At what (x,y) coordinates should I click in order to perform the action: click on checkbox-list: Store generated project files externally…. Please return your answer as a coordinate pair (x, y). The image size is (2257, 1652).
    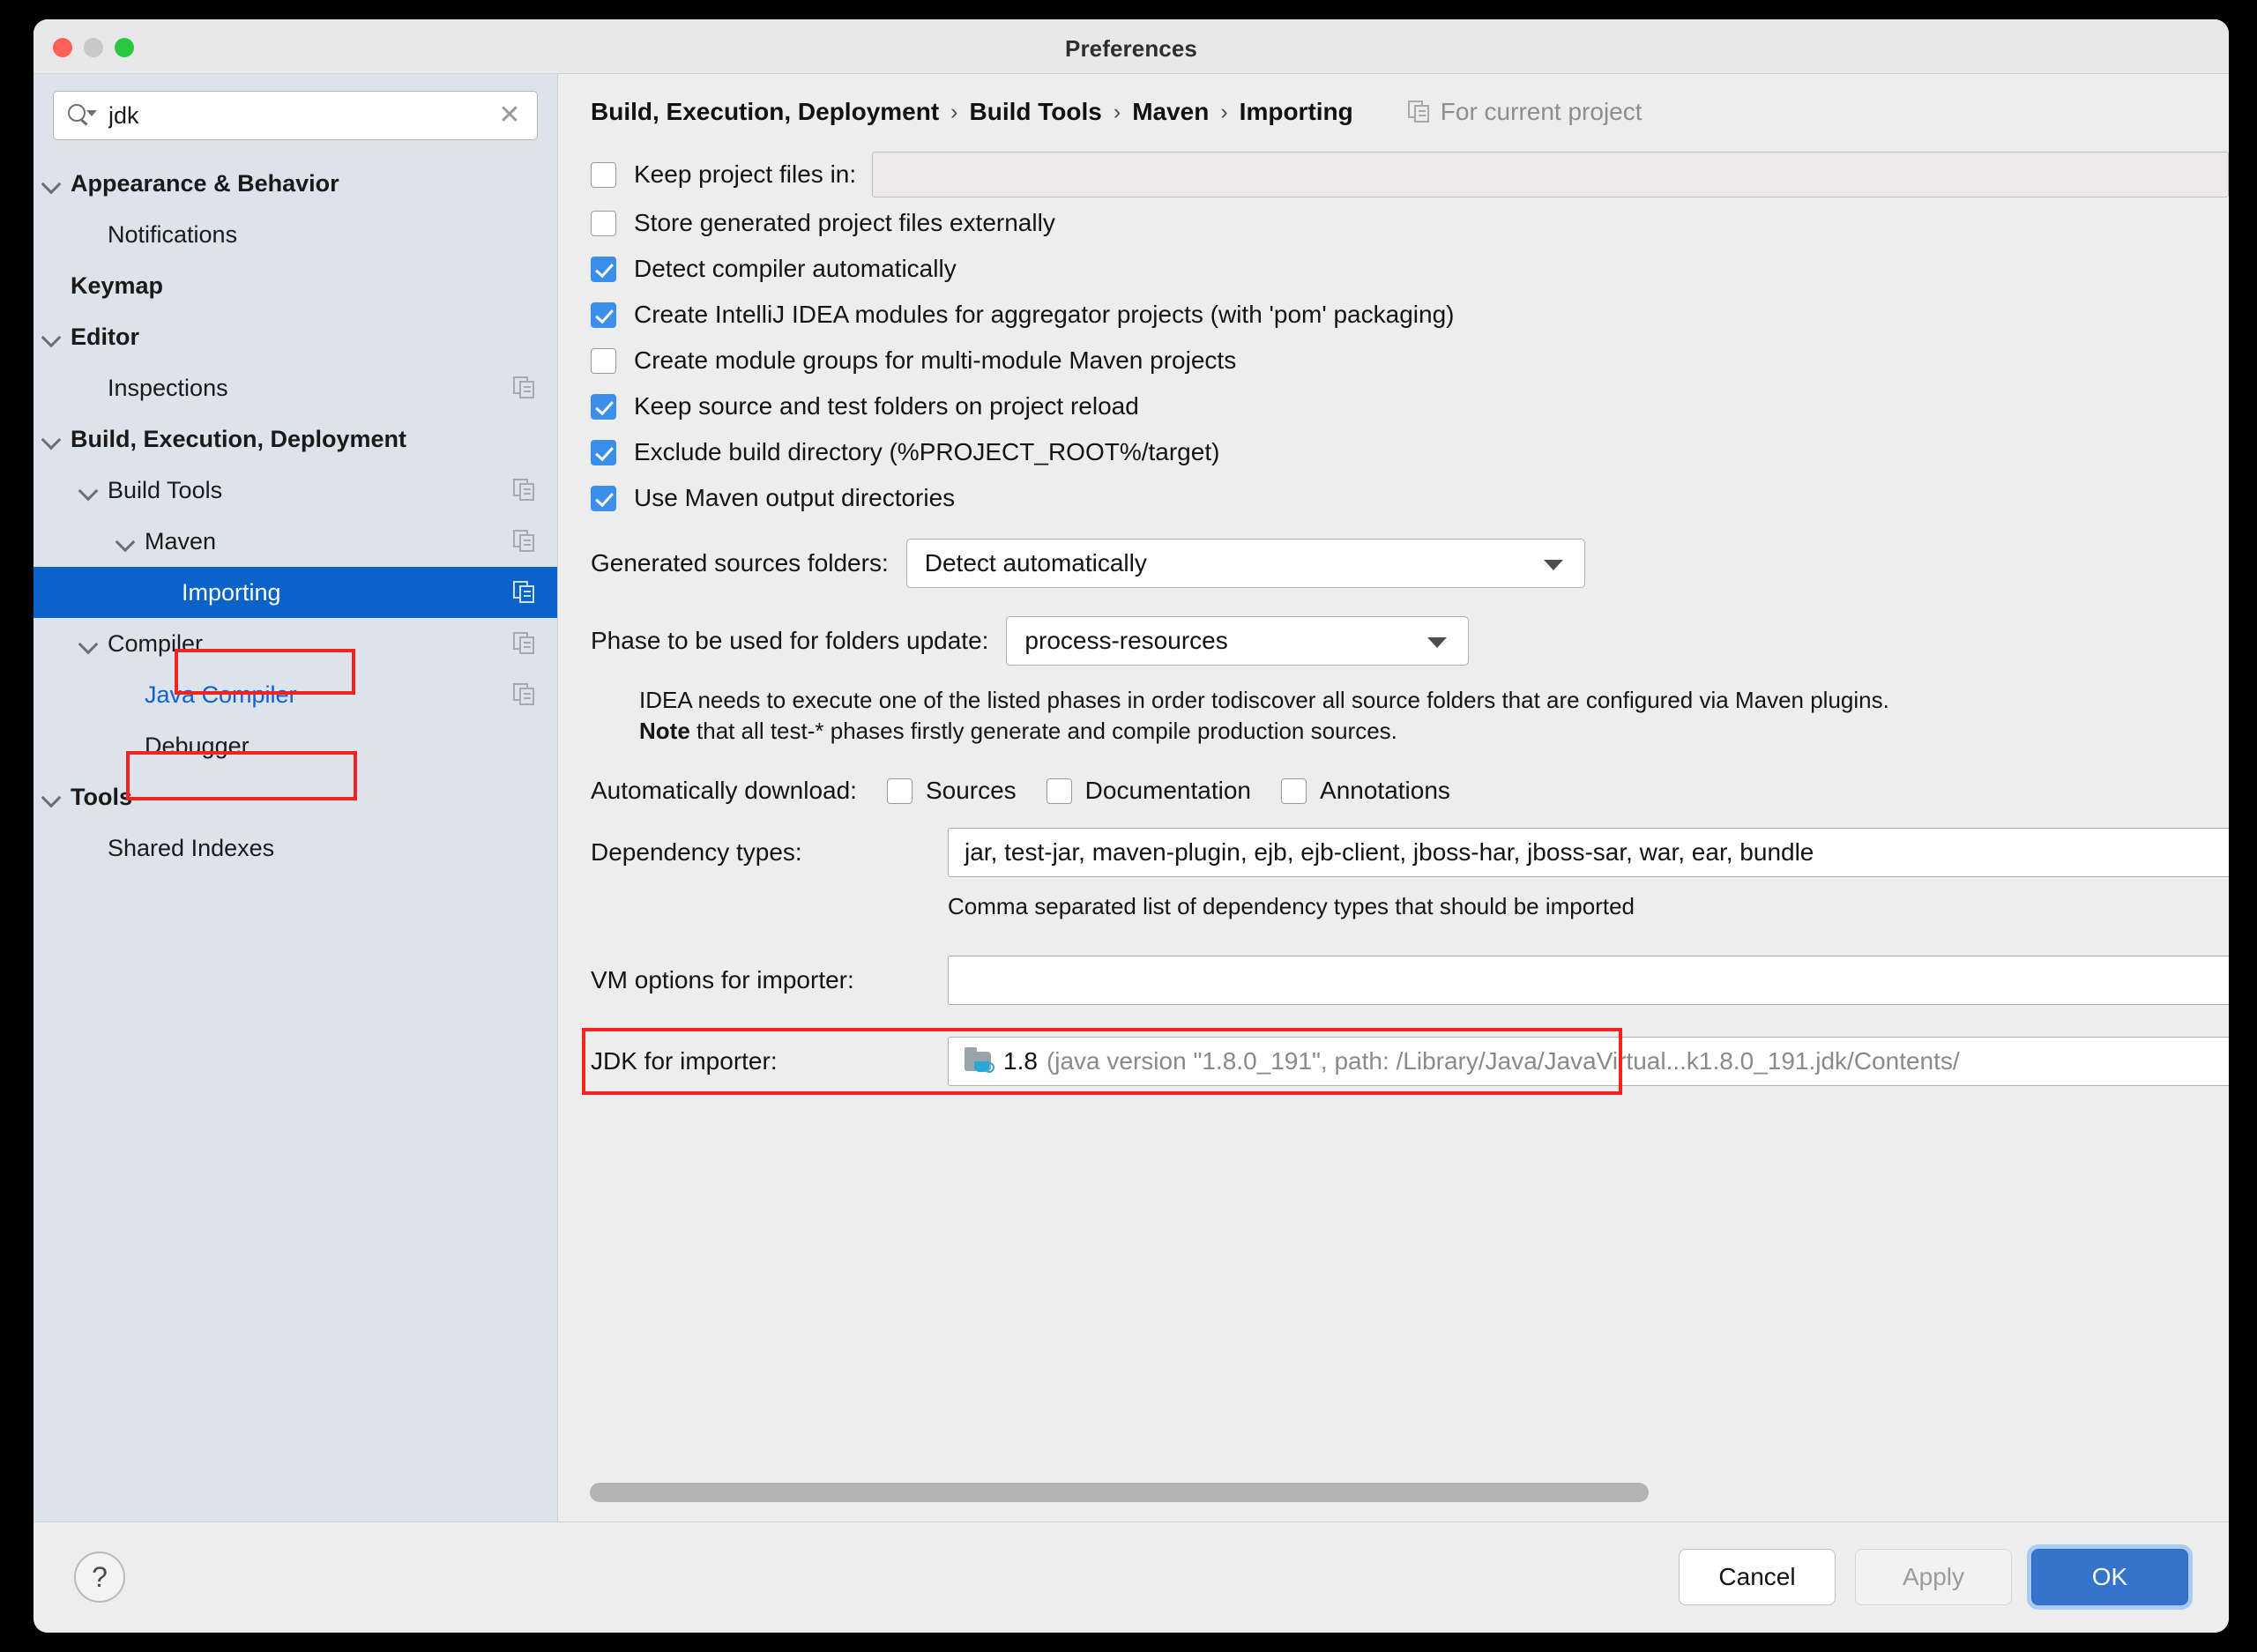
    Looking at the image, I should click on (1410, 360).